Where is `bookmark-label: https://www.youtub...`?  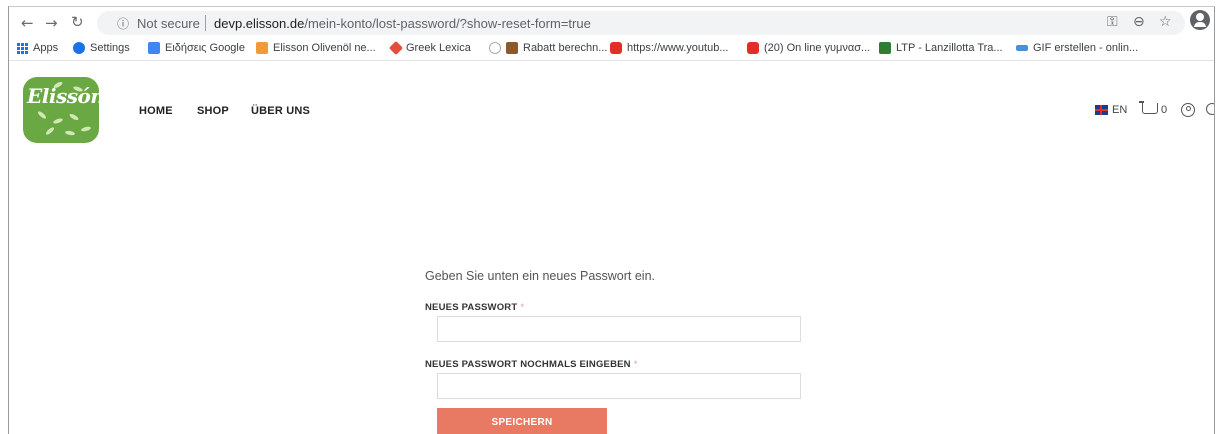 bookmark-label: https://www.youtub... is located at coordinates (678, 48).